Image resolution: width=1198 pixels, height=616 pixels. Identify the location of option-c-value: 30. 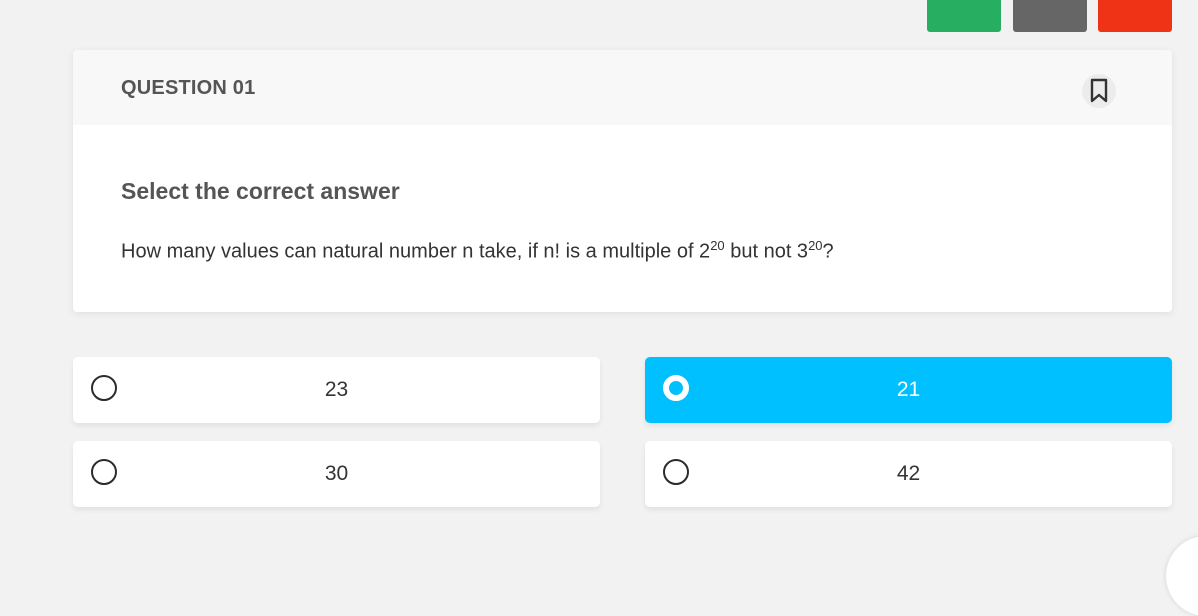
(336, 473).